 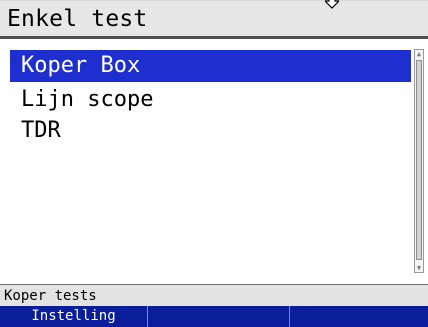 I want to click on softkey-instelling: Instelling, so click(x=74, y=316).